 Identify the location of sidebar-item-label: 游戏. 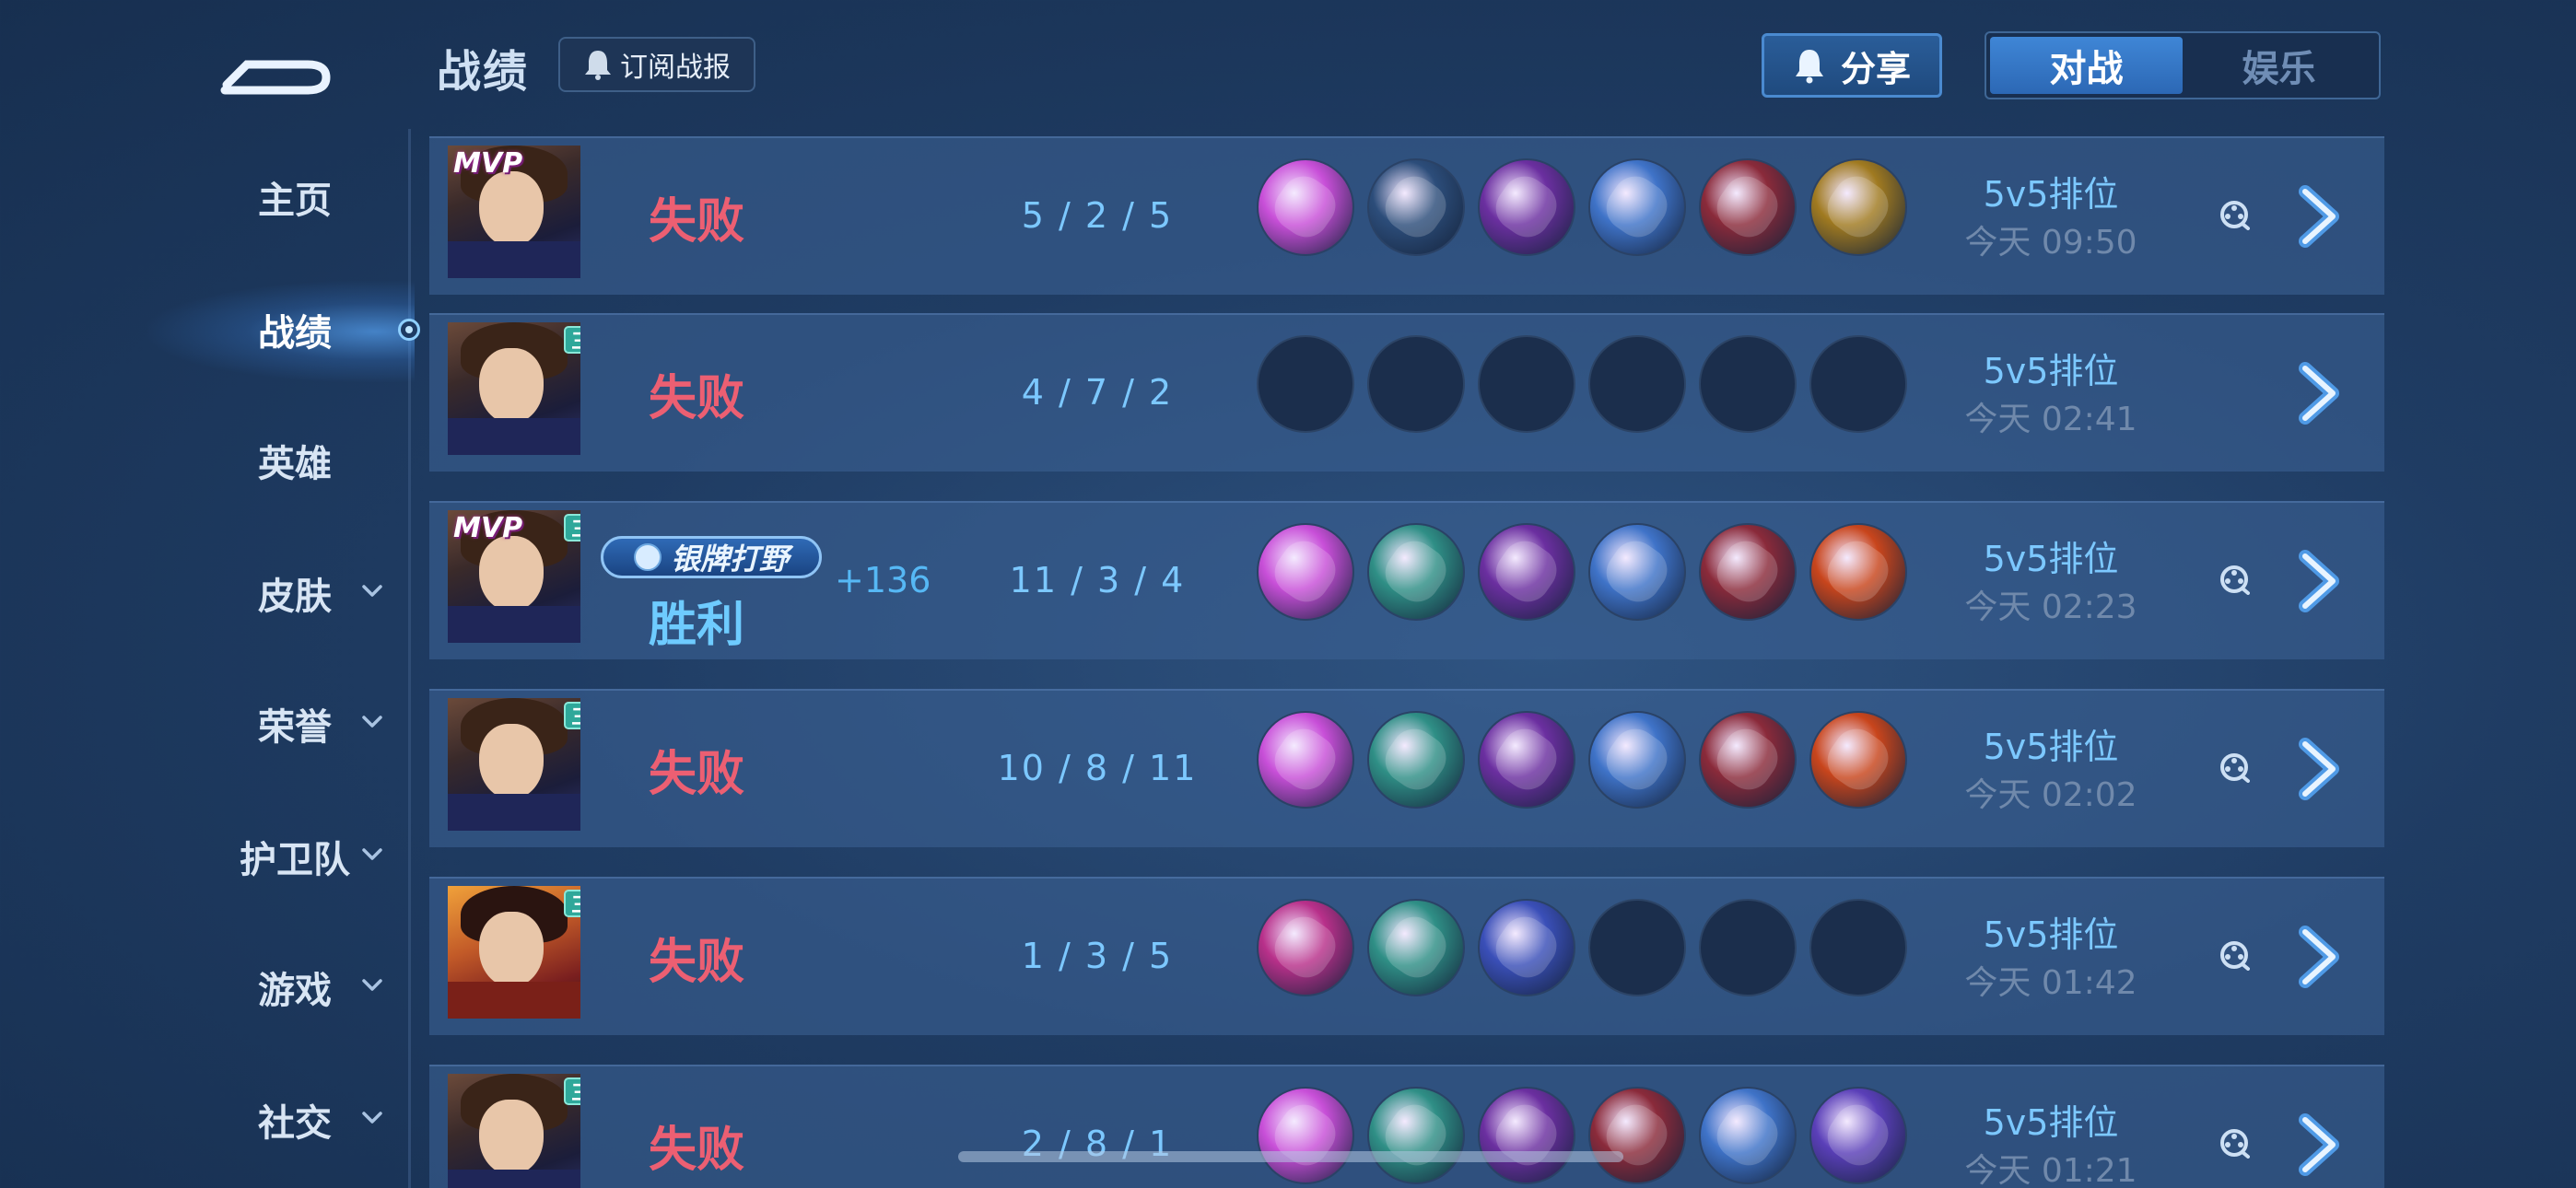
(295, 991).